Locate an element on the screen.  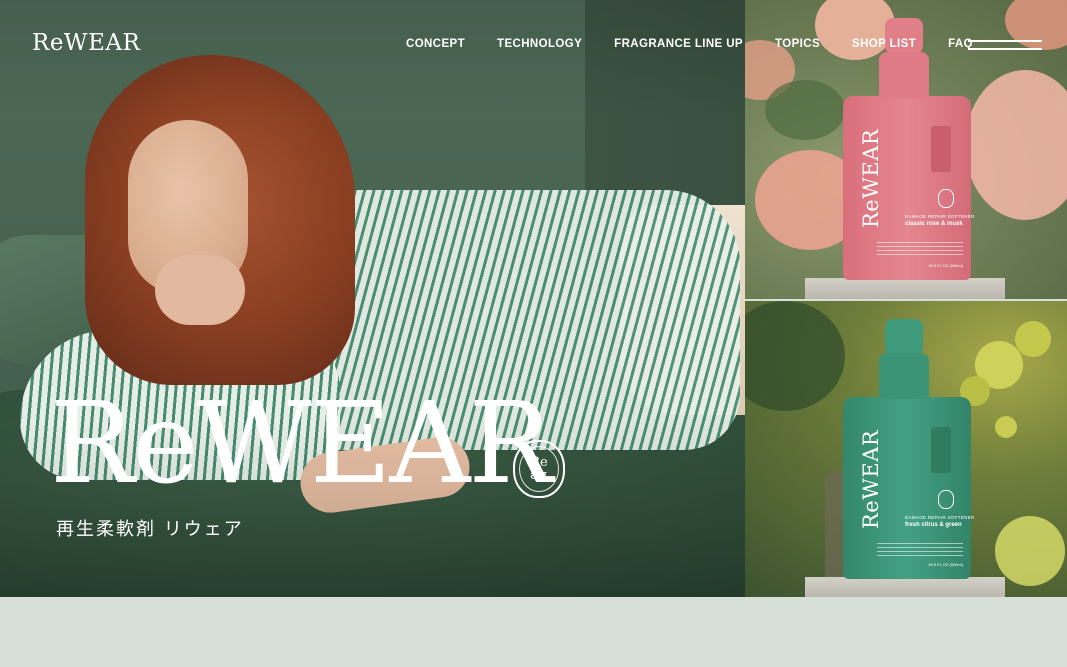
hero-logo: ReWEAR is located at coordinates (301, 444).